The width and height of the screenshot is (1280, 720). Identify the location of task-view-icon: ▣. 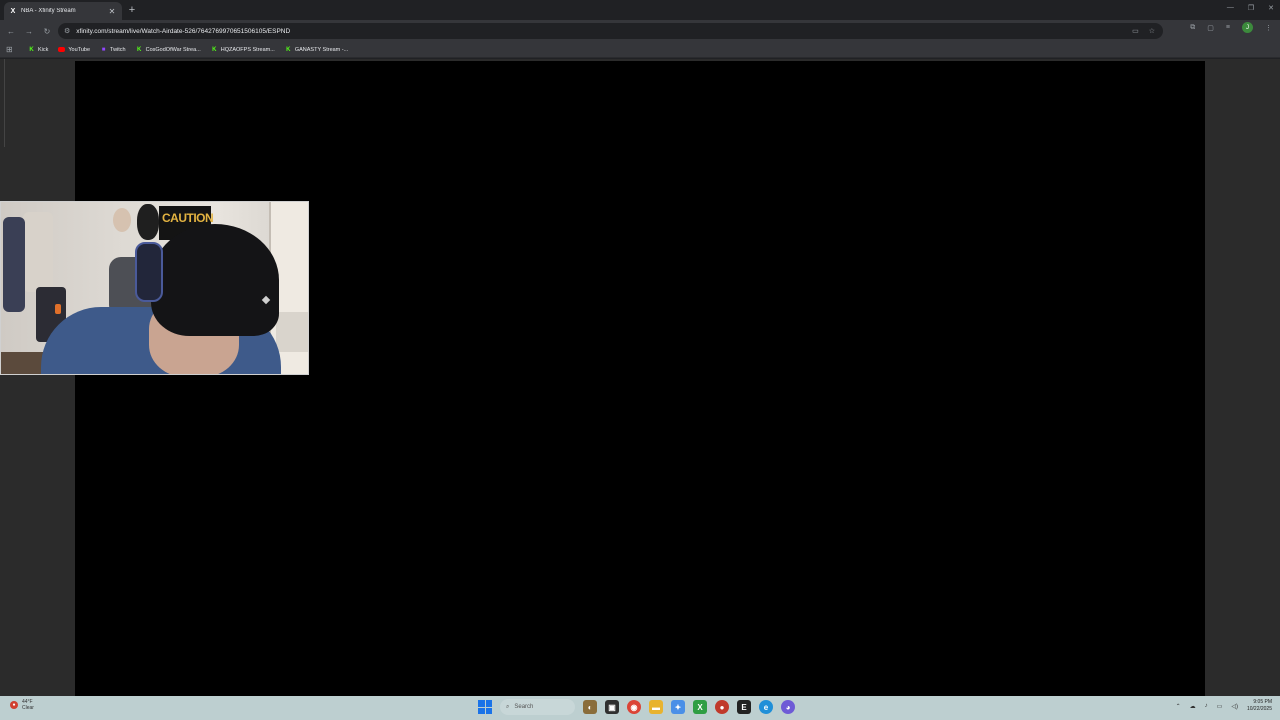
(612, 707).